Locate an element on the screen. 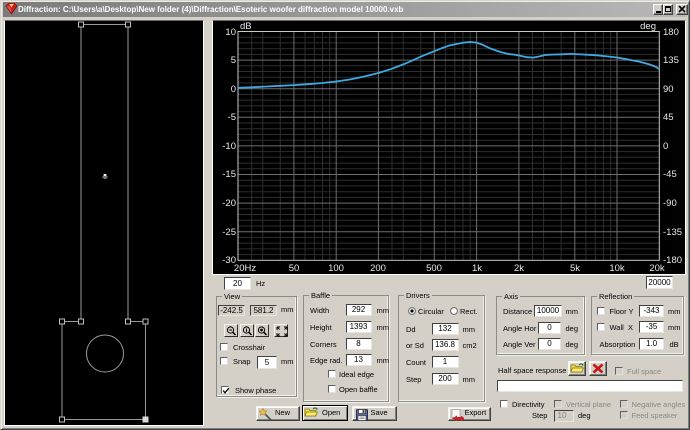 This screenshot has width=690, height=430. svg-text: -10 is located at coordinates (229, 146).